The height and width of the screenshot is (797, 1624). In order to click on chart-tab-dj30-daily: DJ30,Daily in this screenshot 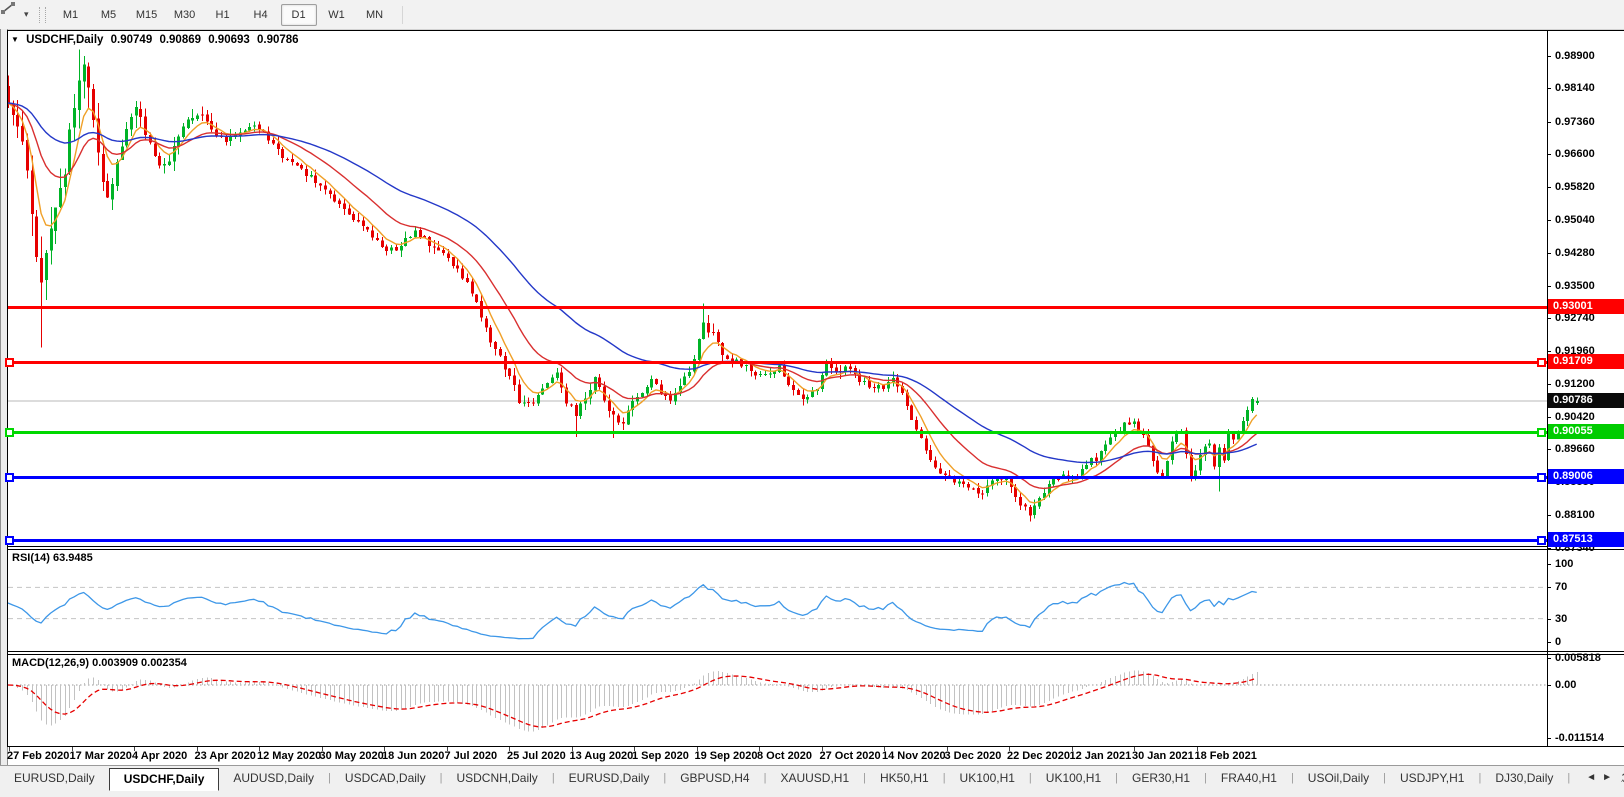, I will do `click(1524, 778)`.